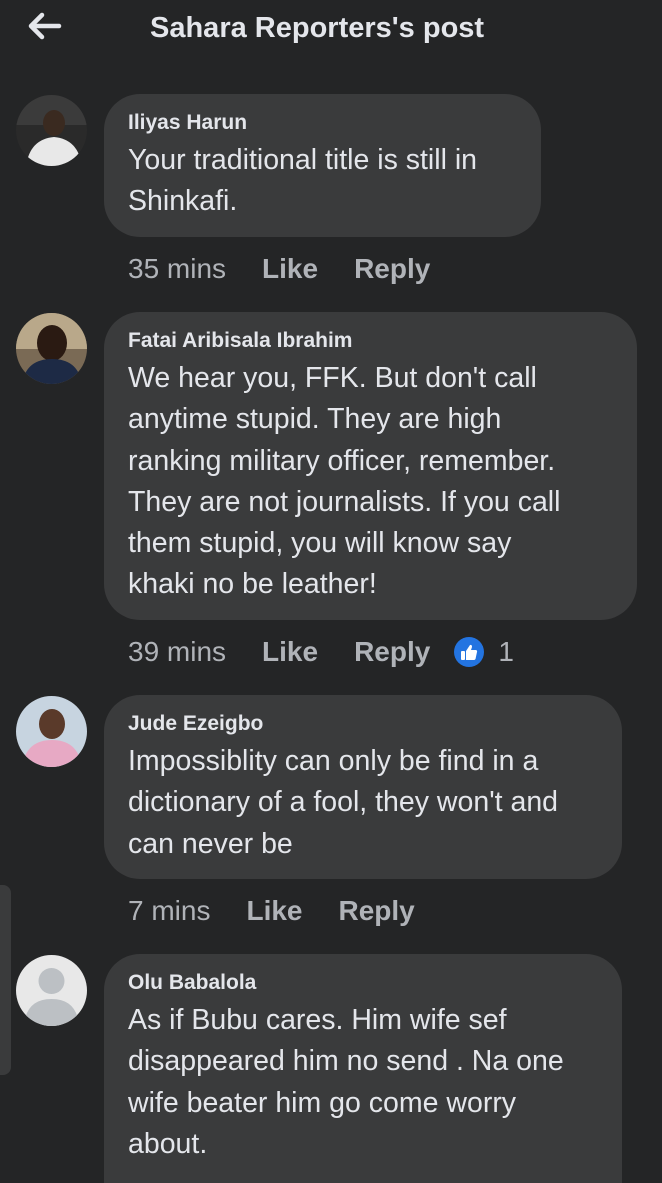  What do you see at coordinates (317, 28) in the screenshot?
I see `page-title: Sahara Reporters's post` at bounding box center [317, 28].